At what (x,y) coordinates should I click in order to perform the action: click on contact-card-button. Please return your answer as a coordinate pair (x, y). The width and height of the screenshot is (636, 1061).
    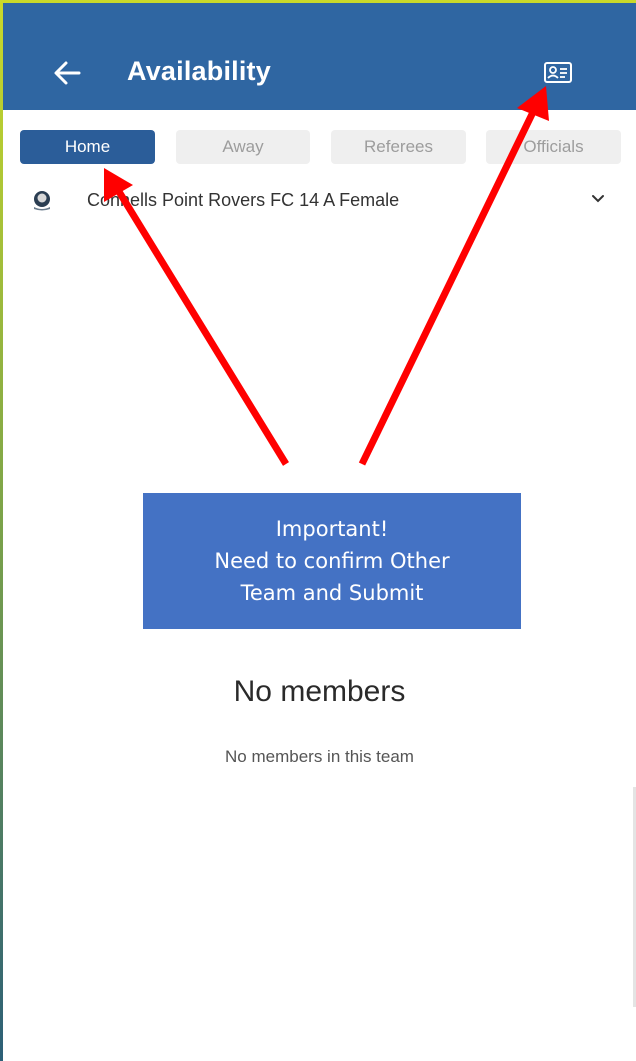
    Looking at the image, I should click on (558, 73).